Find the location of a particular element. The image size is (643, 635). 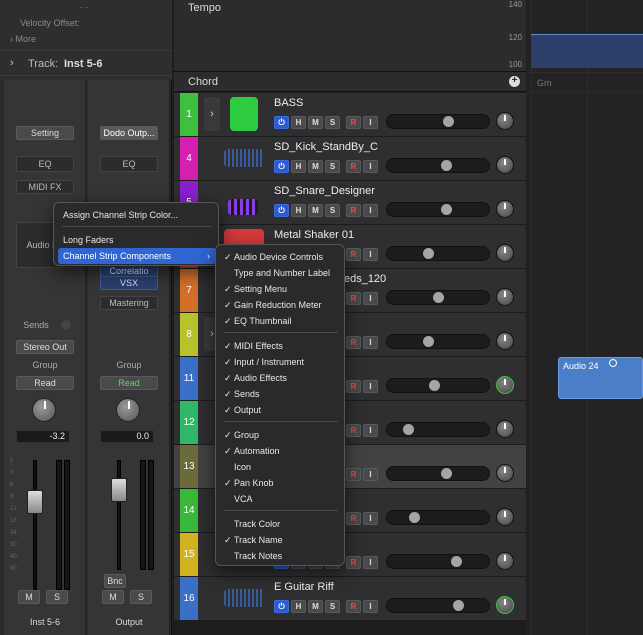

volume-value: -3.2 is located at coordinates (43, 436).